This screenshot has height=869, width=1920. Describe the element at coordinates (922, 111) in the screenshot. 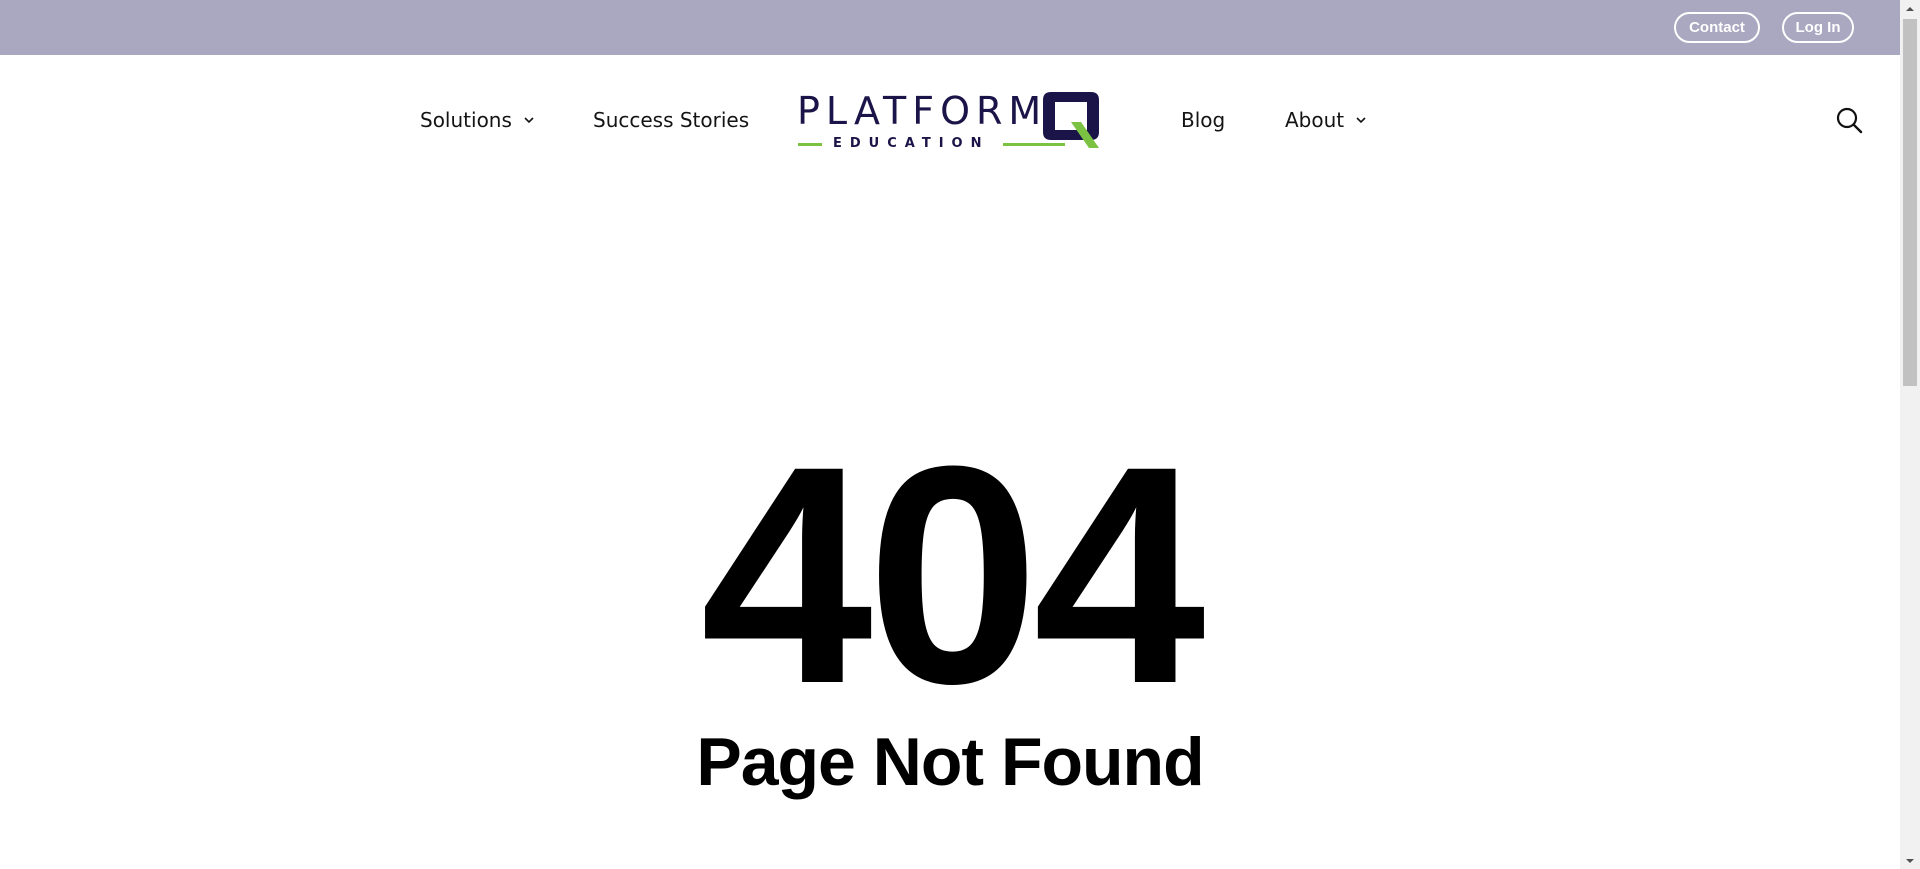

I see `logo-wordmark: PLATFORM` at that location.